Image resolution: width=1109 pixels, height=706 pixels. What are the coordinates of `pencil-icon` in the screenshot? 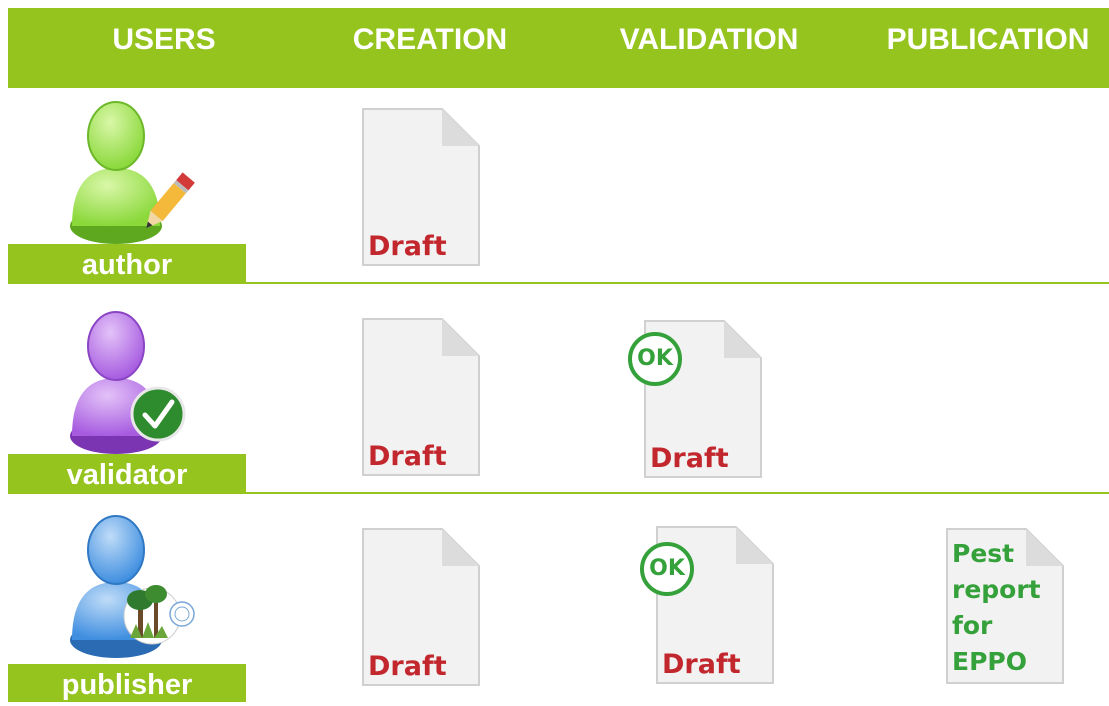 It's located at (170, 200).